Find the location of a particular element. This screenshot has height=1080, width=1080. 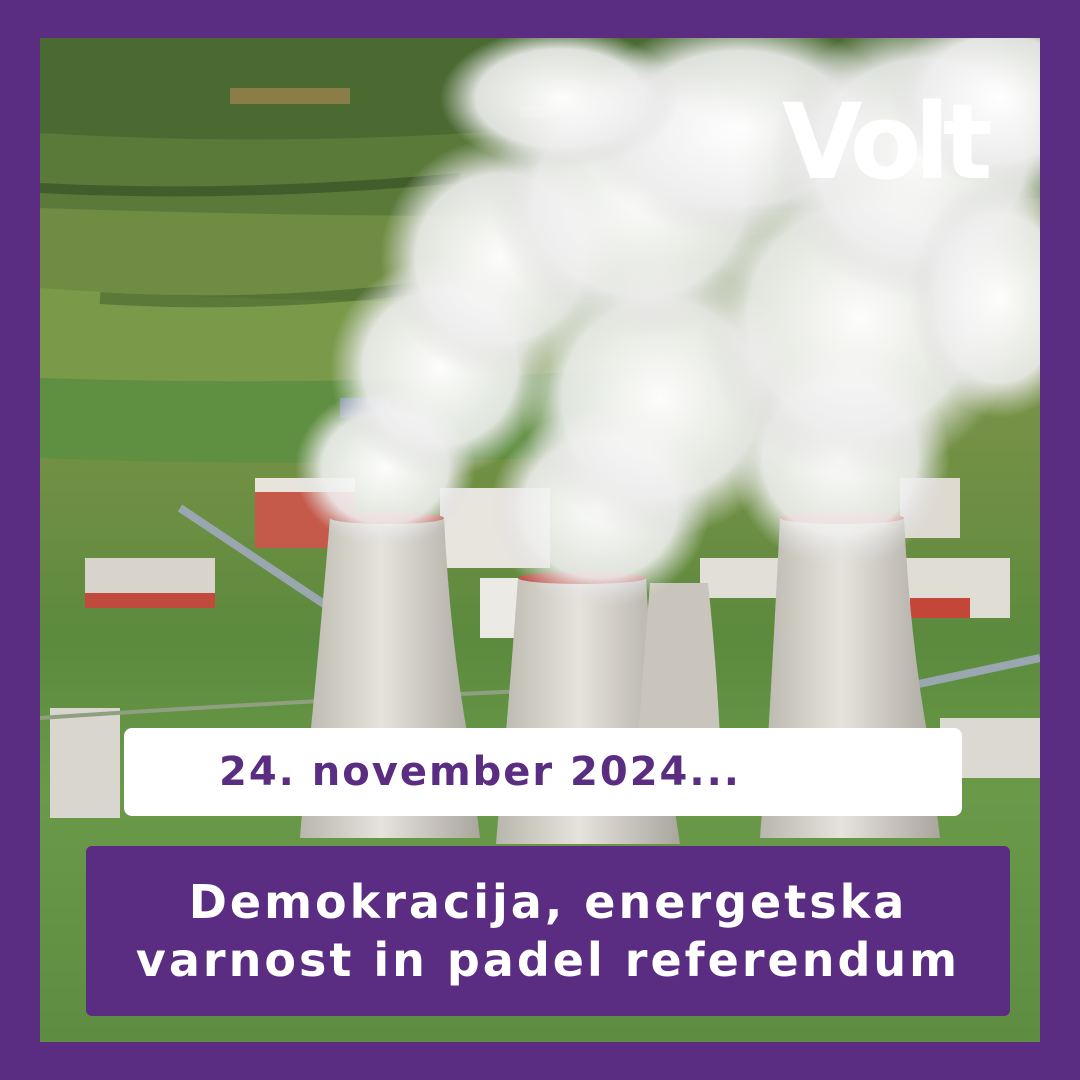

volt-logo: Volt is located at coordinates (887, 142).